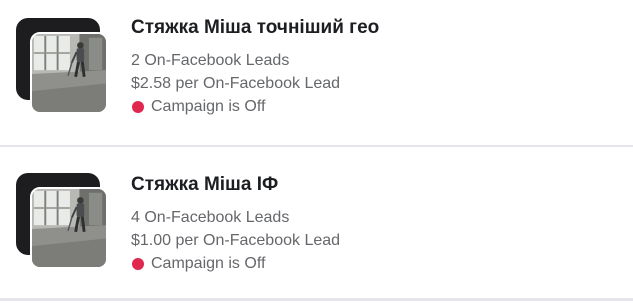 Image resolution: width=633 pixels, height=303 pixels. I want to click on leads-count: 2 On-Facebook Leads, so click(210, 60).